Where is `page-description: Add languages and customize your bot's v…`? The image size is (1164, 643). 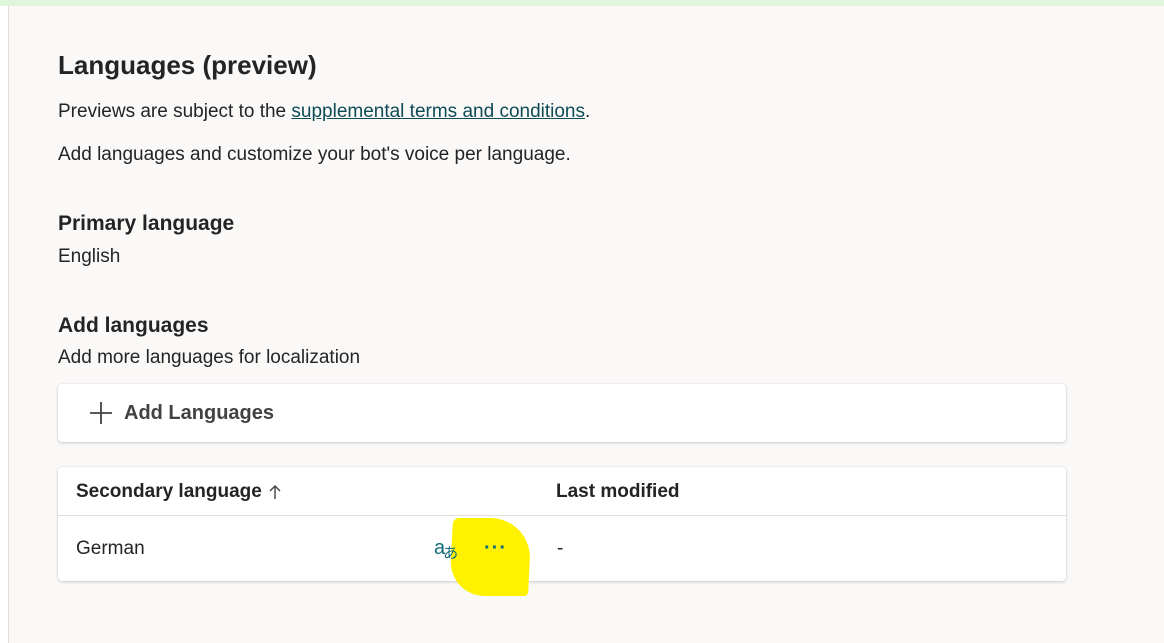 page-description: Add languages and customize your bot's v… is located at coordinates (314, 154).